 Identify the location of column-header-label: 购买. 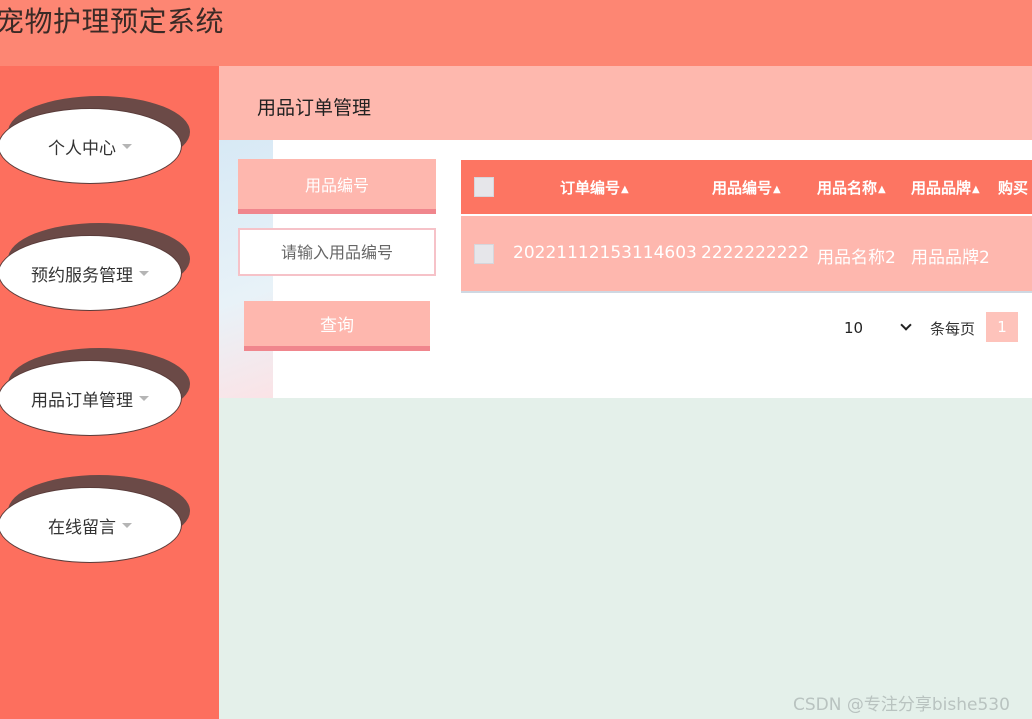
(1013, 188).